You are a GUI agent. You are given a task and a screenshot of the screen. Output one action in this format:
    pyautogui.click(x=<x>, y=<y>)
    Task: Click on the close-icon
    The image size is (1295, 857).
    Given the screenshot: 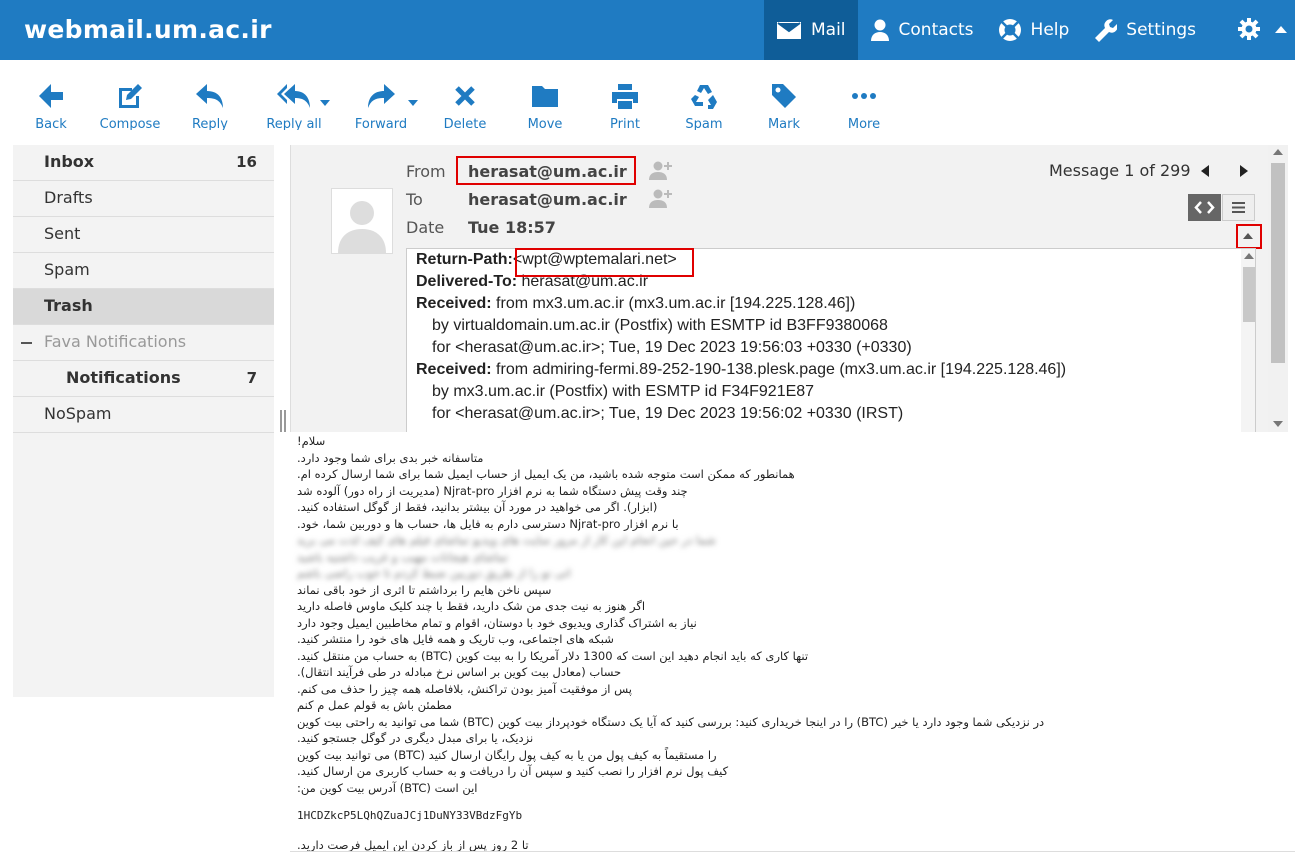 What is the action you would take?
    pyautogui.click(x=465, y=96)
    